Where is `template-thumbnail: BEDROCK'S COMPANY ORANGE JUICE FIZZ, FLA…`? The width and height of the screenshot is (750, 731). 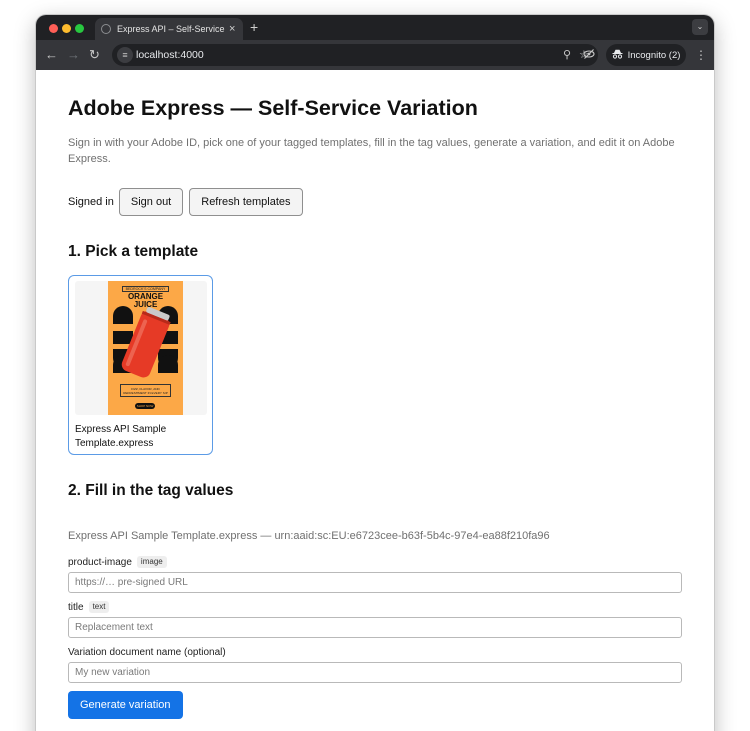
template-thumbnail: BEDROCK'S COMPANY ORANGE JUICE FIZZ, FLA… is located at coordinates (141, 348).